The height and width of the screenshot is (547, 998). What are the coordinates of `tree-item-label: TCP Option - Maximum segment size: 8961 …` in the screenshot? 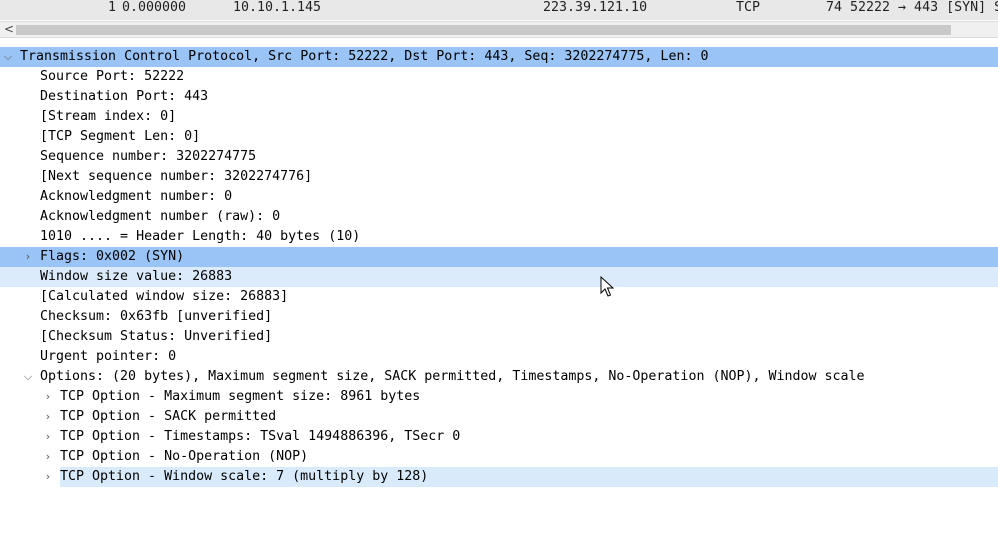 It's located at (240, 396).